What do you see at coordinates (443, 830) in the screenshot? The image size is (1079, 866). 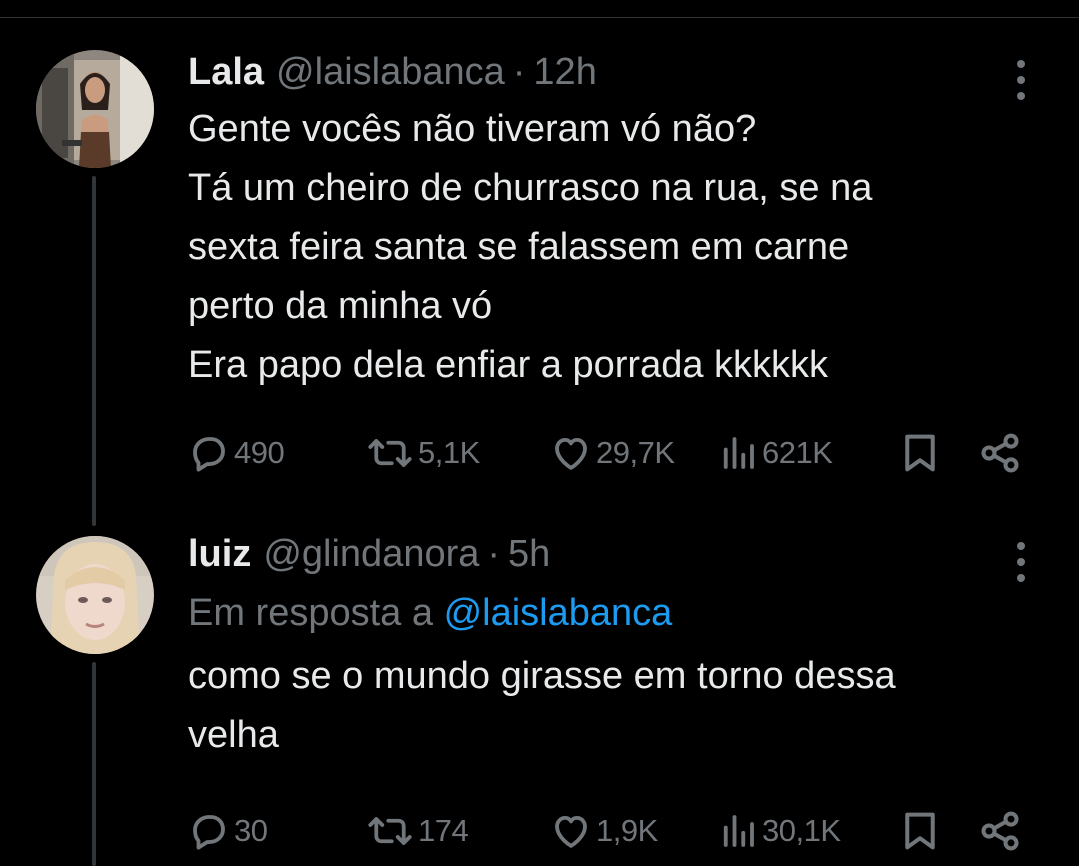 I see `repost-count: 174` at bounding box center [443, 830].